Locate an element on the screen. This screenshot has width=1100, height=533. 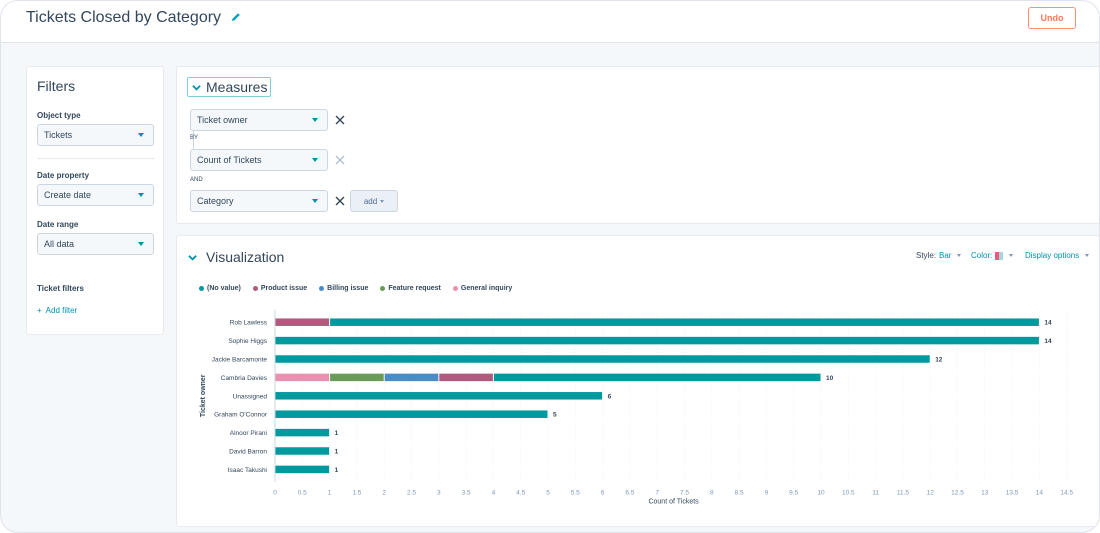
divider is located at coordinates (96, 158).